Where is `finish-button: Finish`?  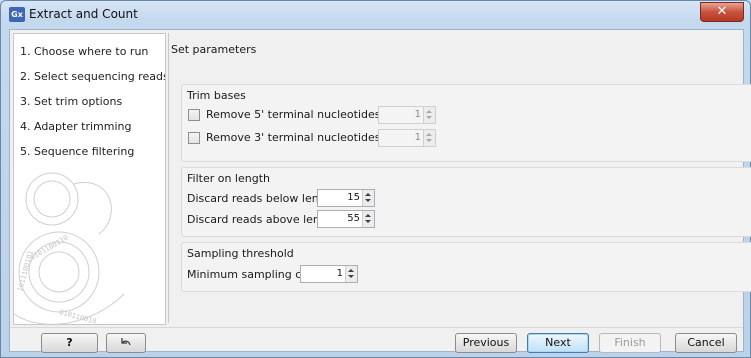
finish-button: Finish is located at coordinates (630, 343).